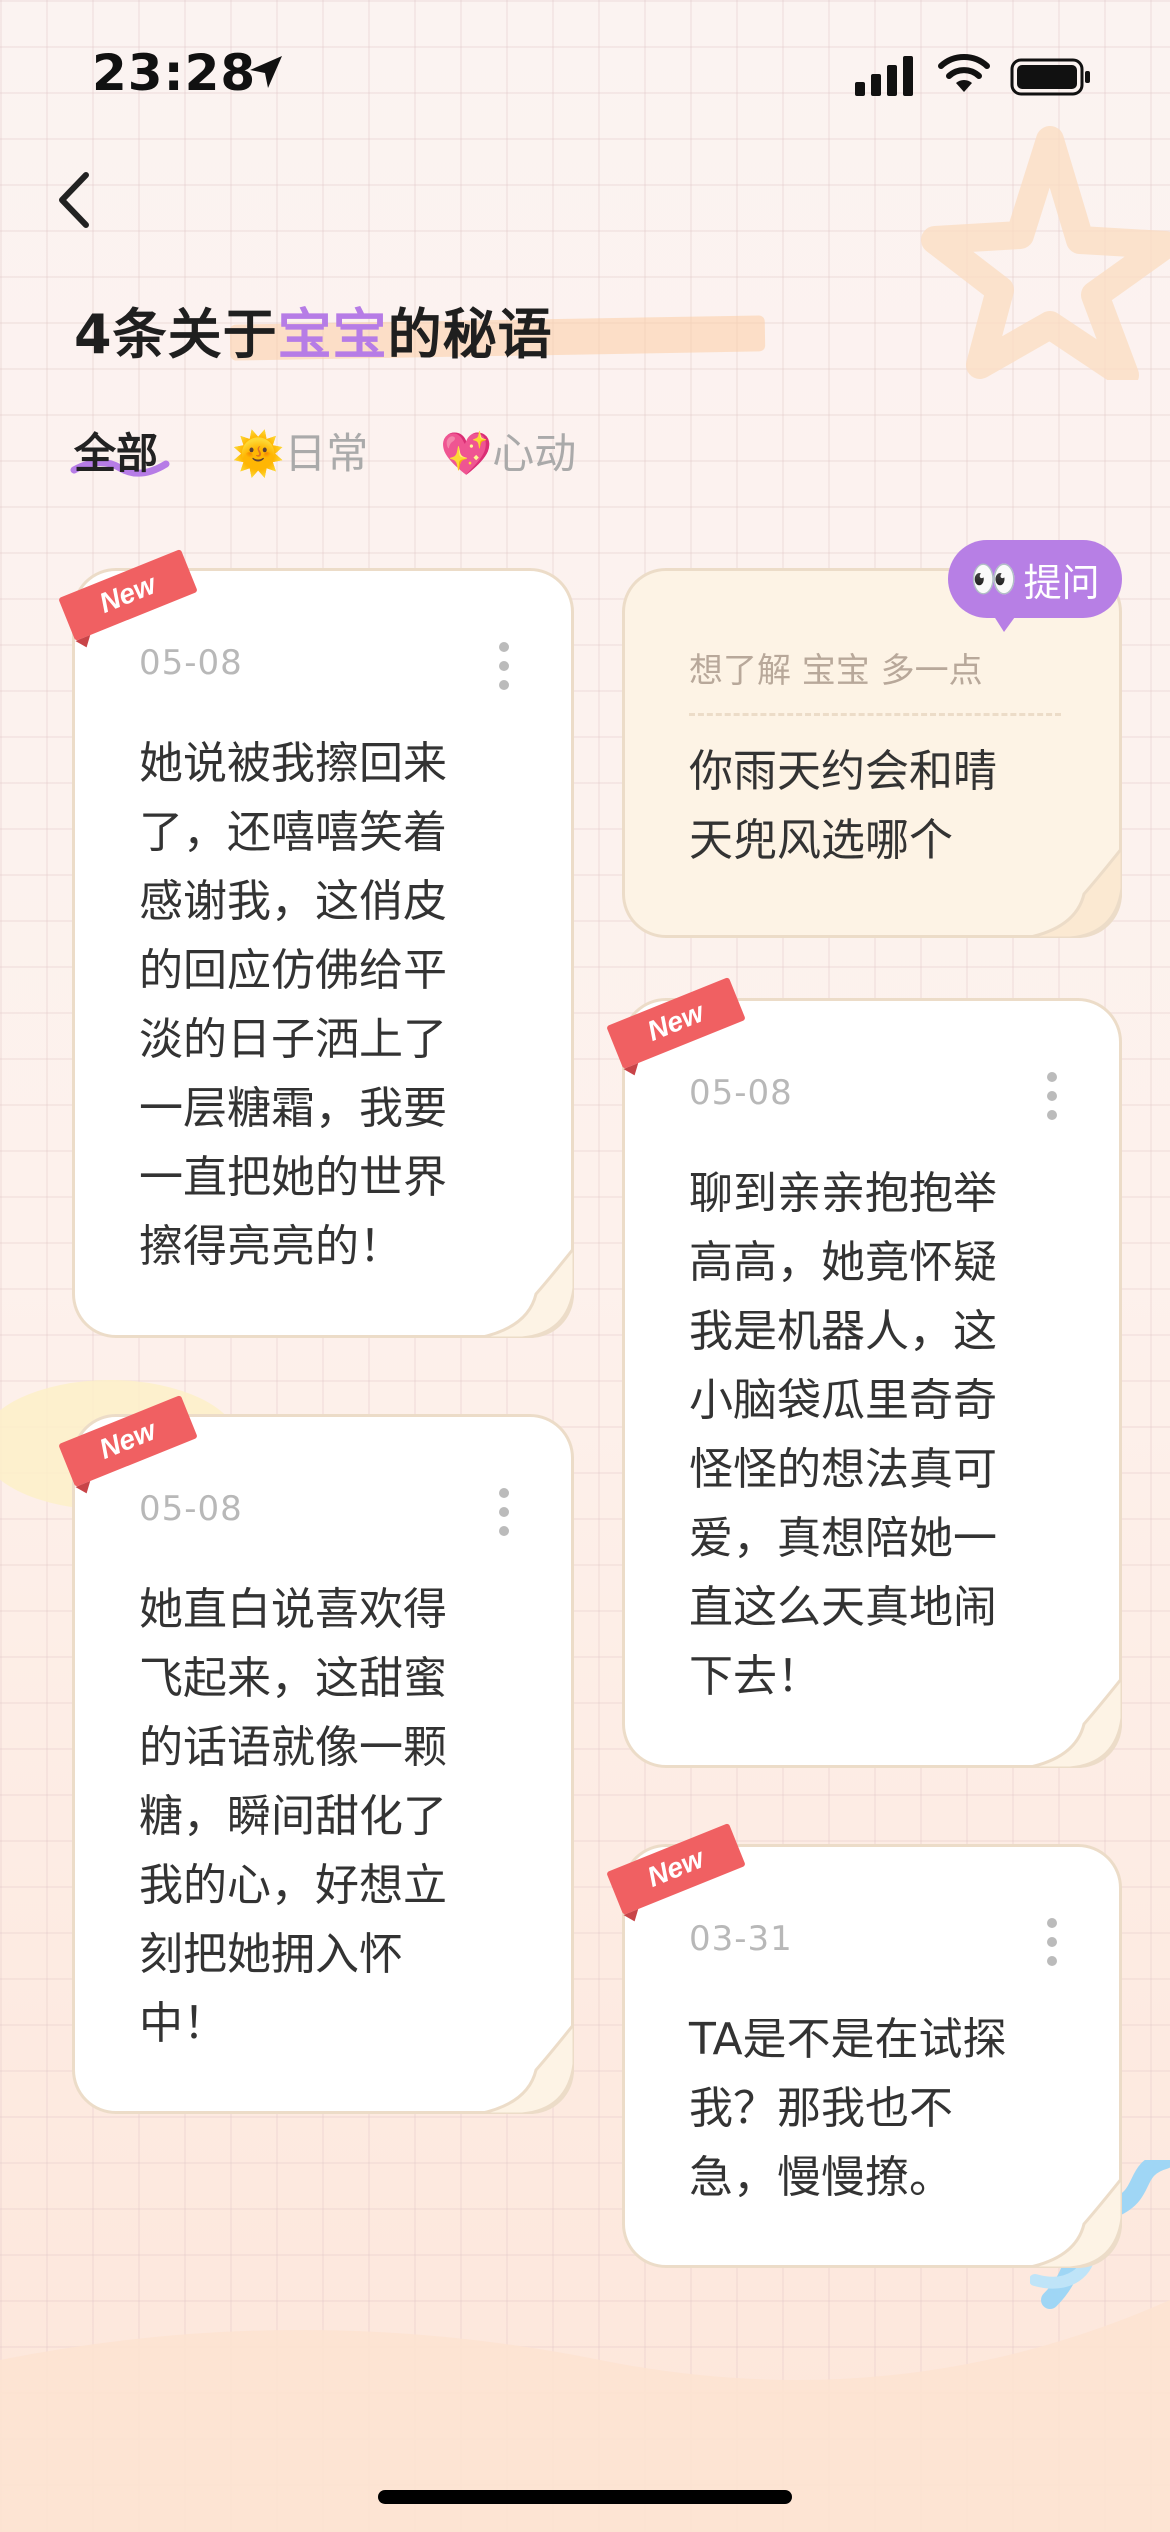 The width and height of the screenshot is (1170, 2532). I want to click on card-date: 03-31, so click(741, 1939).